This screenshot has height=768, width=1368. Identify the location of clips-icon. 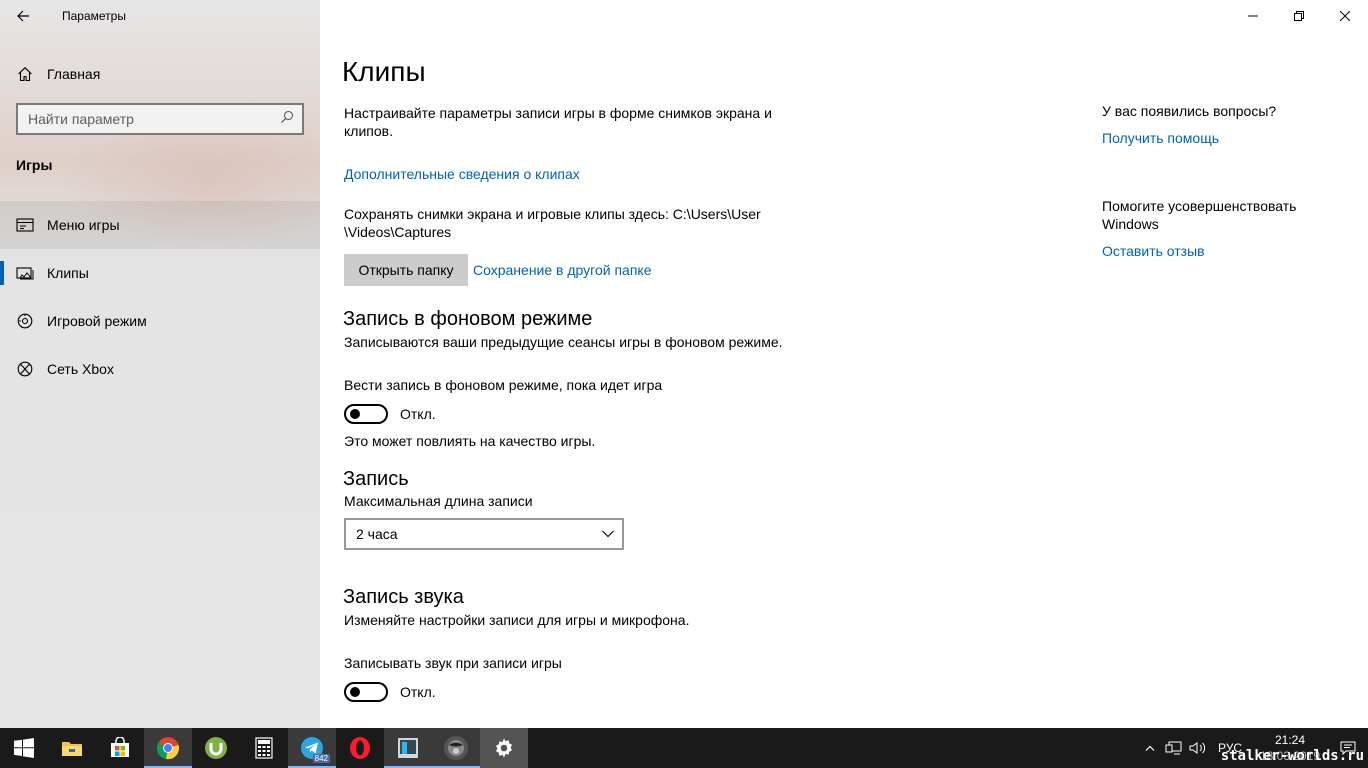
(25, 273).